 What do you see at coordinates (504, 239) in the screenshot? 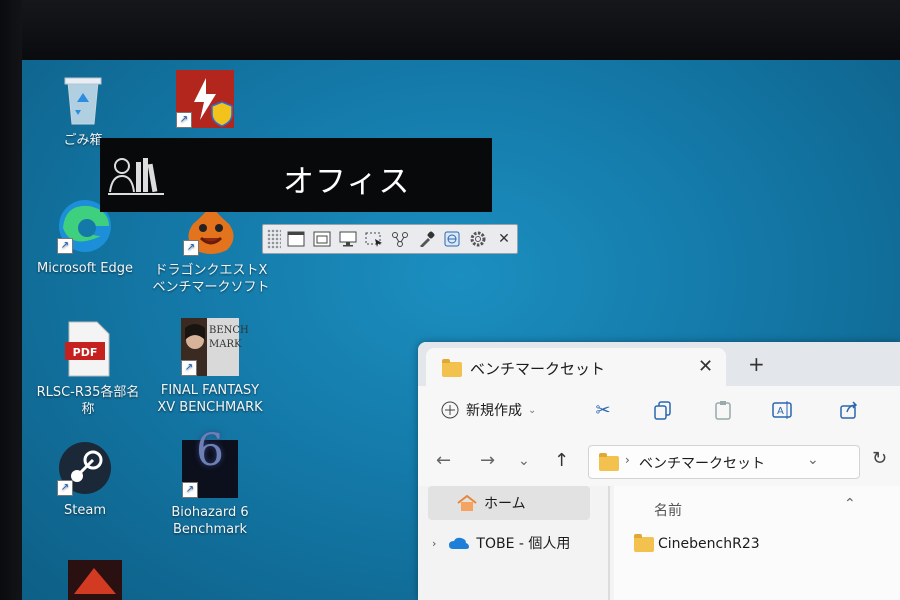
I see `toolbar-close-icon: ✕` at bounding box center [504, 239].